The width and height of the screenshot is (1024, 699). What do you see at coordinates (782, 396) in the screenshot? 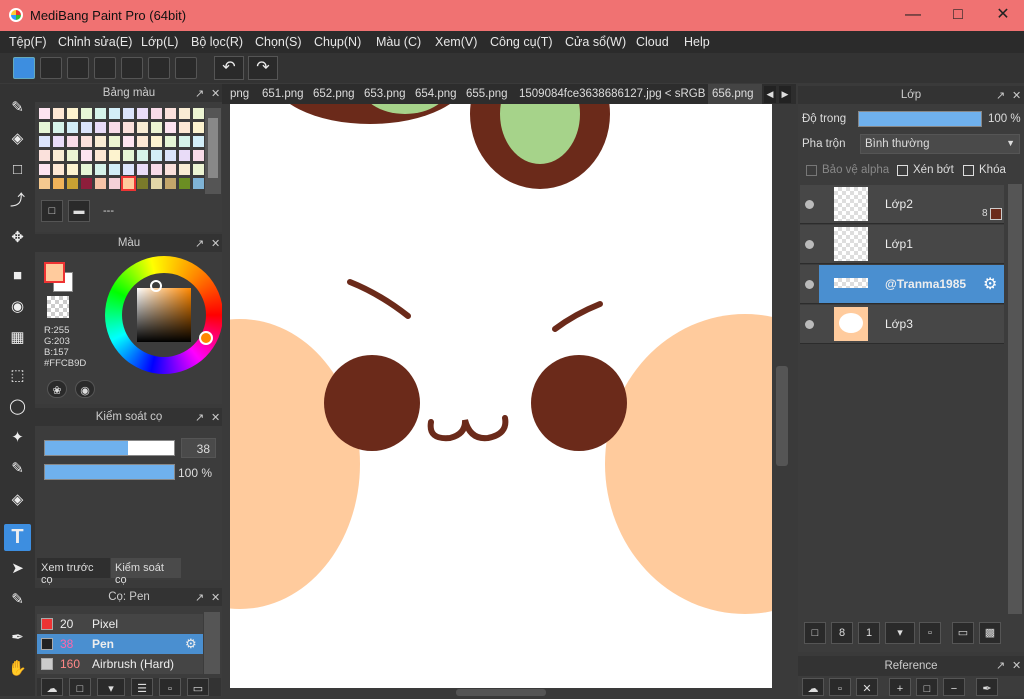
I see `canvas-vscroll` at bounding box center [782, 396].